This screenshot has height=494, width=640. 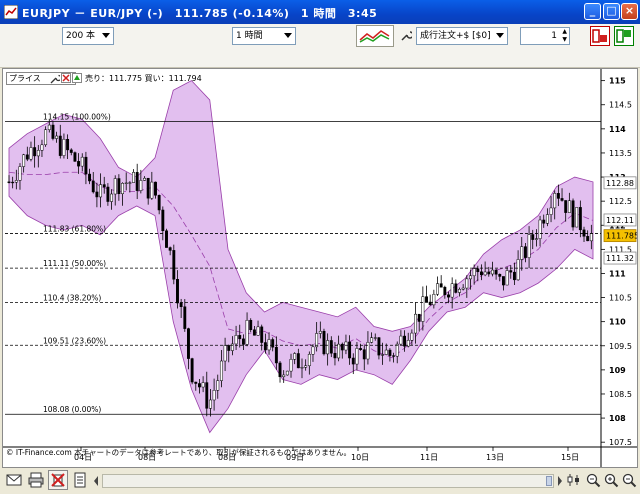 I want to click on chart-type-icon, so click(x=574, y=480).